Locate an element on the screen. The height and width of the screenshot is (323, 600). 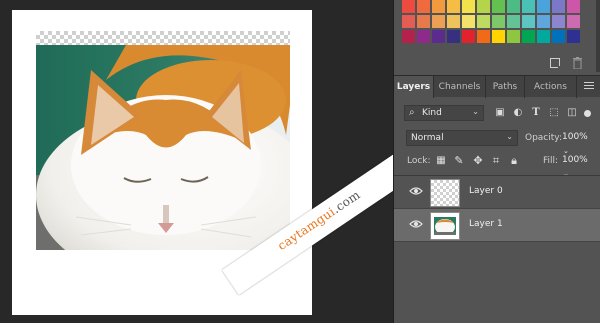
lock-row: Lock: ▦ ✎ ✥ ⌗ 🔒︎ Fill: 100% ⌄ is located at coordinates (497, 165).